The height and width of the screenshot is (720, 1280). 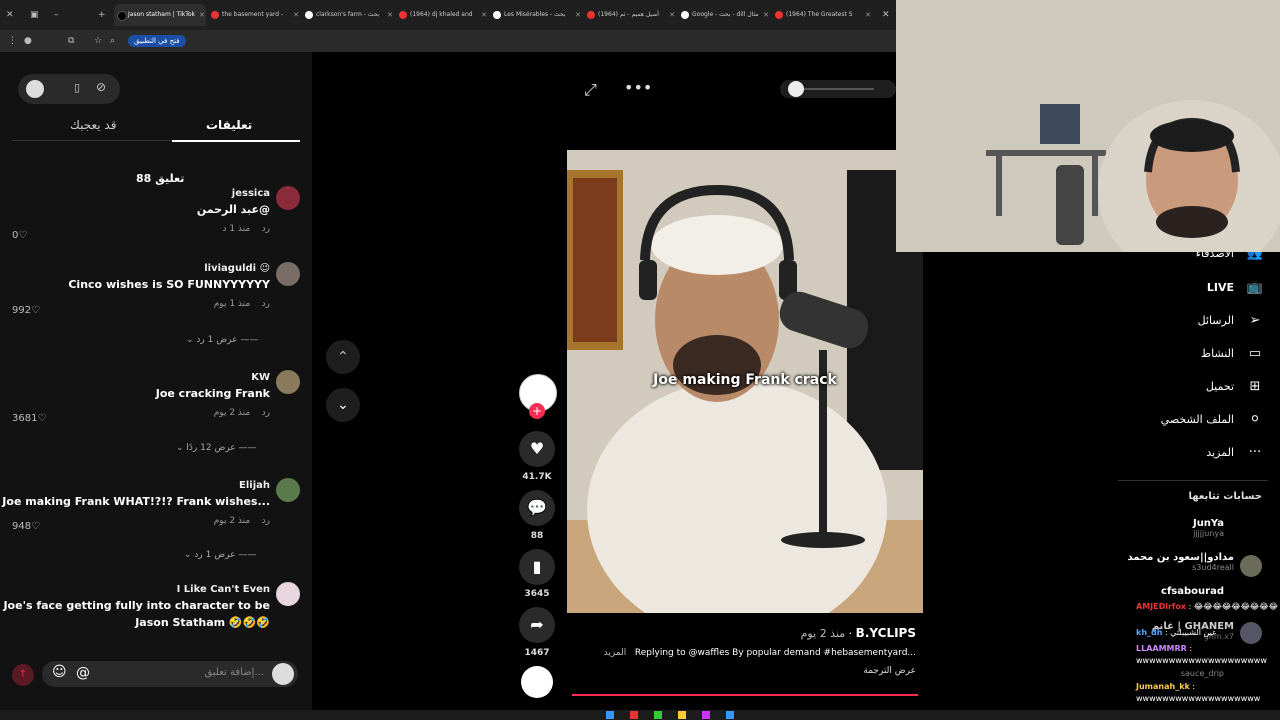 I want to click on scroll-top-button: ↑, so click(x=23, y=675).